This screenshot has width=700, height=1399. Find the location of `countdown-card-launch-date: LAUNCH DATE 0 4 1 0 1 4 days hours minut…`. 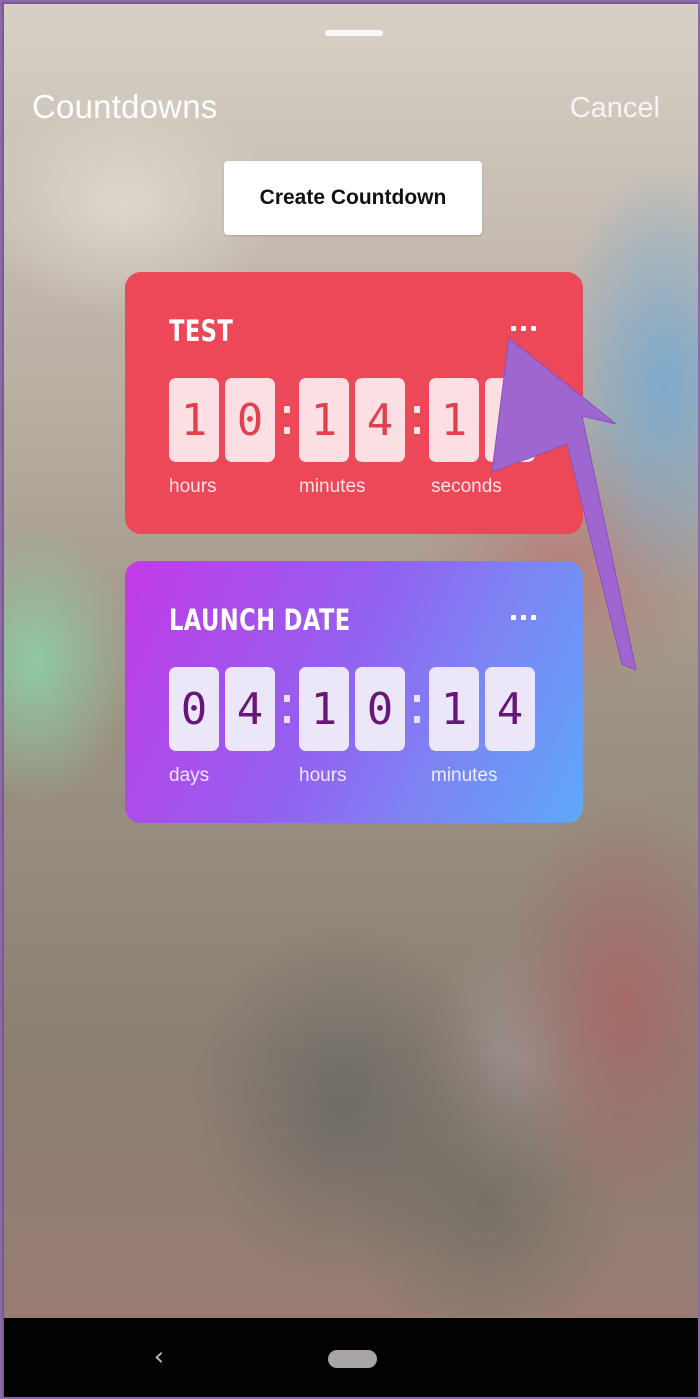

countdown-card-launch-date: LAUNCH DATE 0 4 1 0 1 4 days hours minut… is located at coordinates (354, 692).